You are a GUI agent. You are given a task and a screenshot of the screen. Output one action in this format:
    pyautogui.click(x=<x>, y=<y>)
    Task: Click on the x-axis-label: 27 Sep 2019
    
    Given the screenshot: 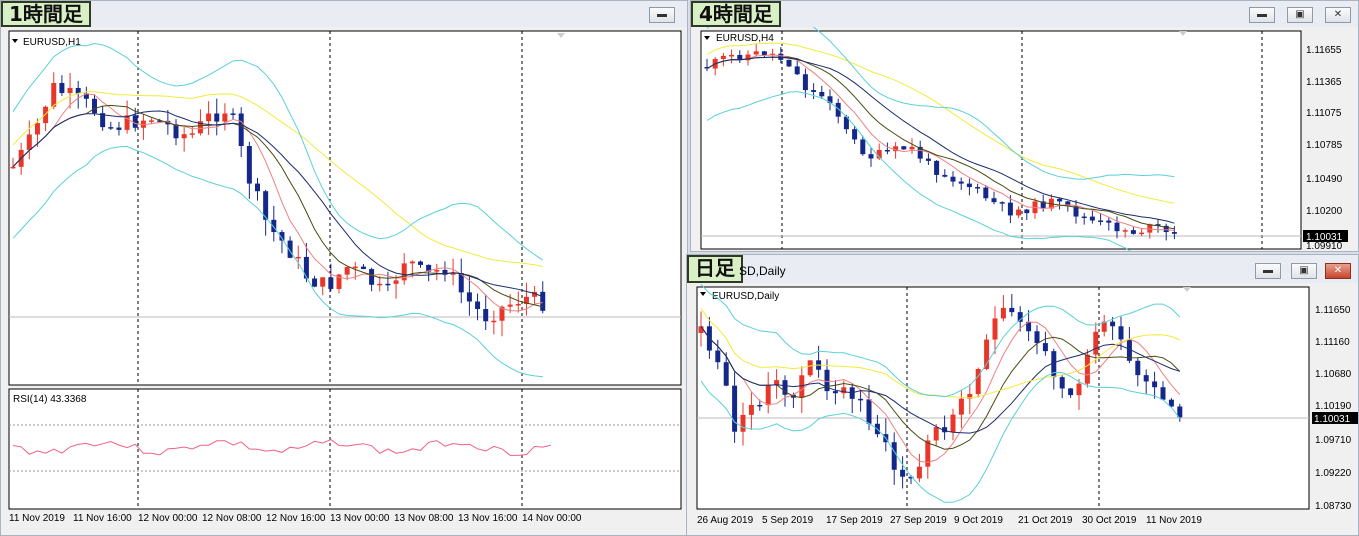 What is the action you would take?
    pyautogui.click(x=918, y=520)
    